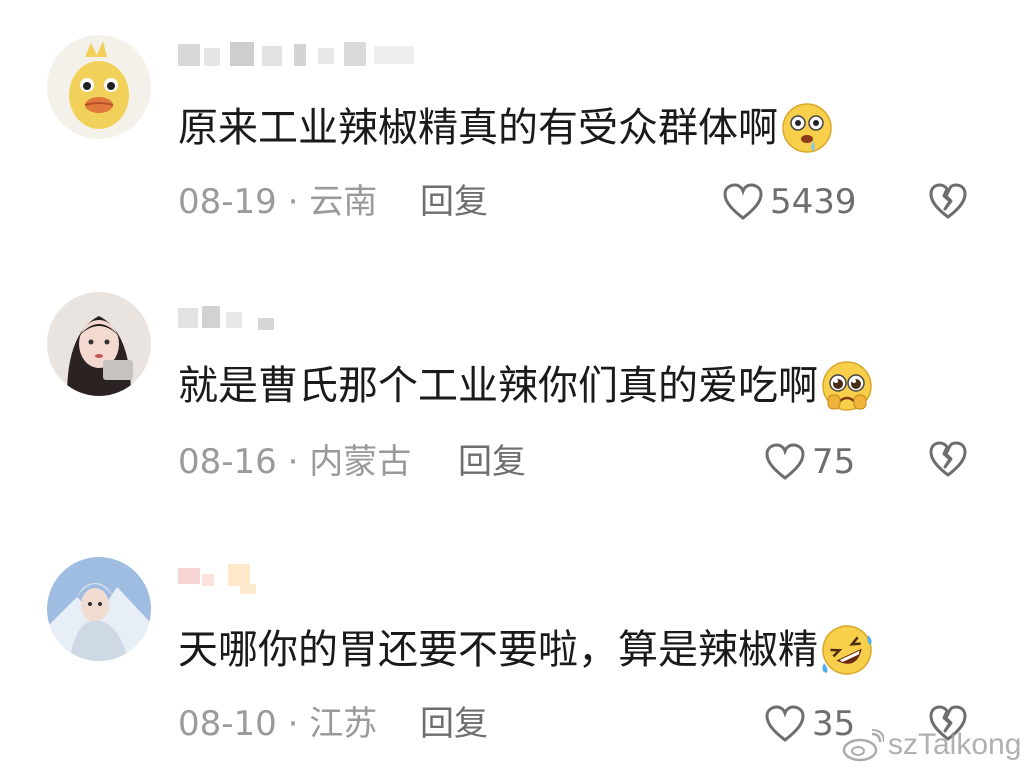 This screenshot has height=780, width=1024. What do you see at coordinates (343, 724) in the screenshot?
I see `comment-location: 江苏` at bounding box center [343, 724].